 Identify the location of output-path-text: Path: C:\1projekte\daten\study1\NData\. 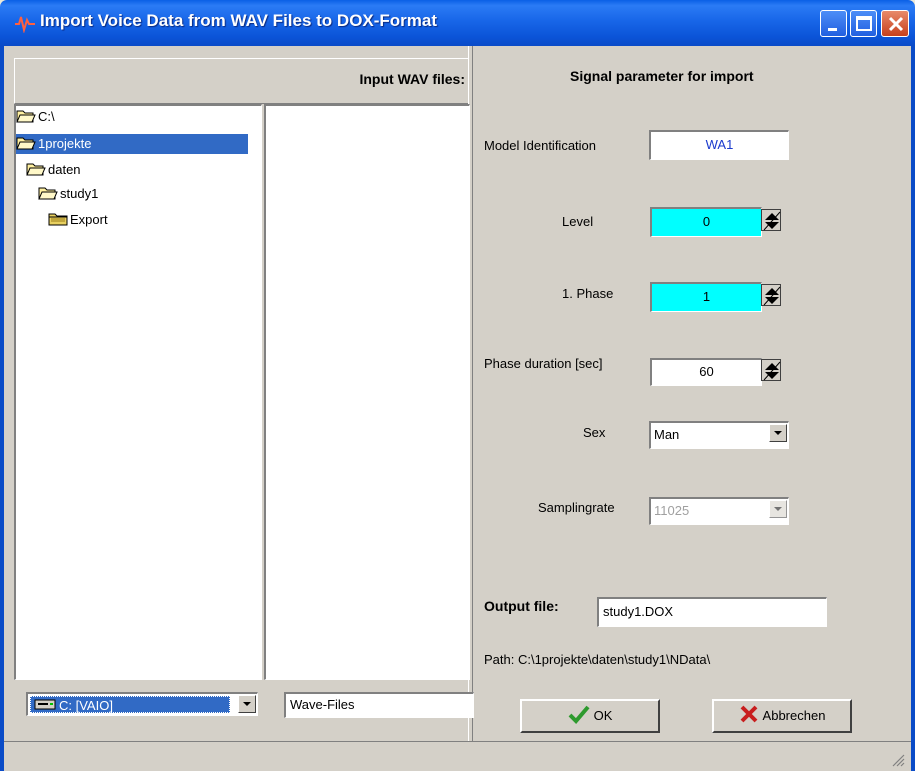
(597, 659).